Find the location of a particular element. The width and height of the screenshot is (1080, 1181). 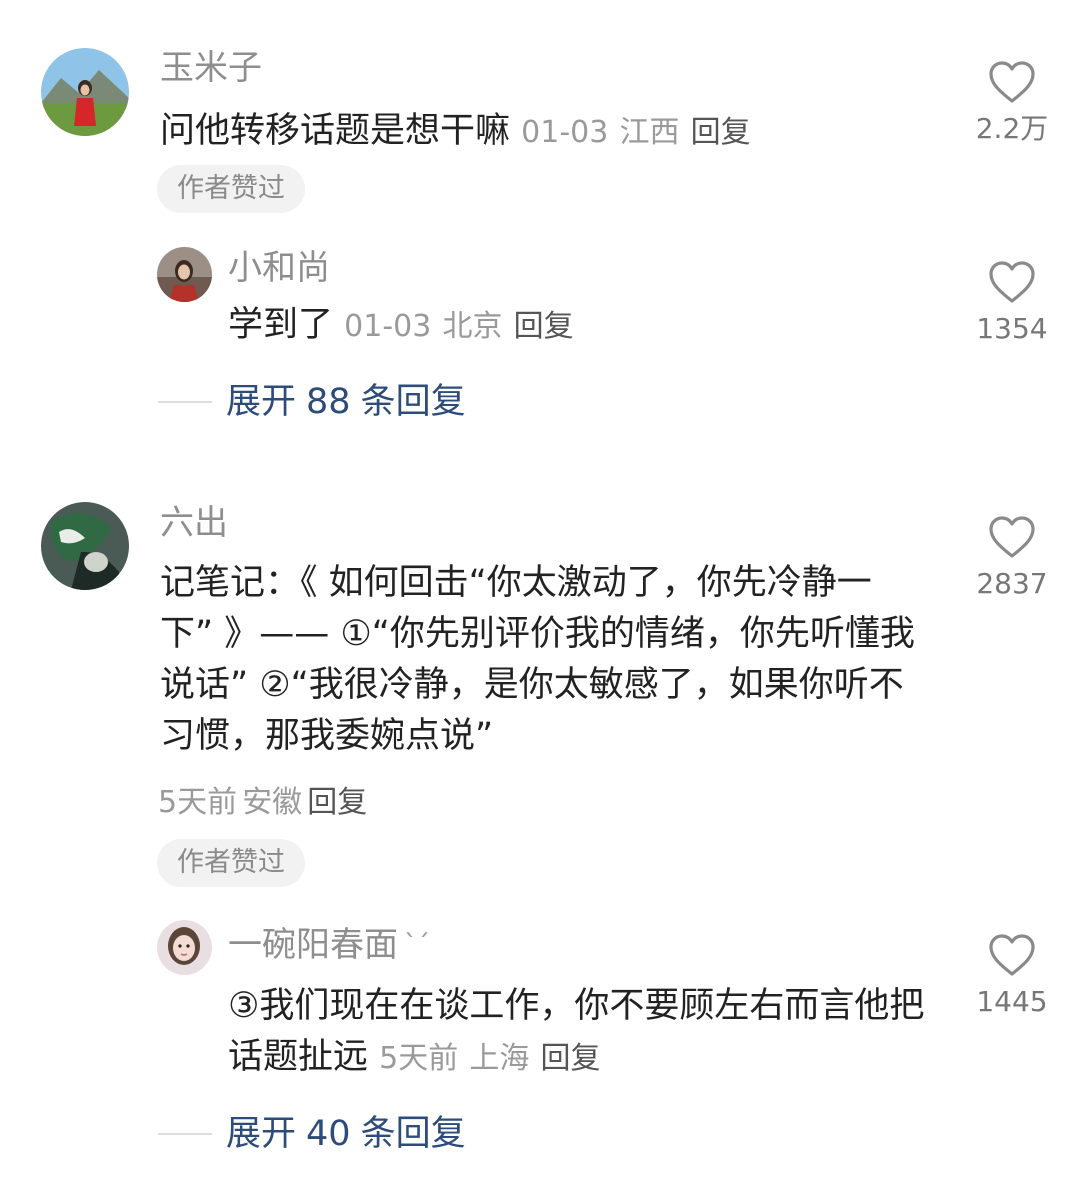

reply-text: 学到了 01-03 北京 回复 is located at coordinates (588, 326).